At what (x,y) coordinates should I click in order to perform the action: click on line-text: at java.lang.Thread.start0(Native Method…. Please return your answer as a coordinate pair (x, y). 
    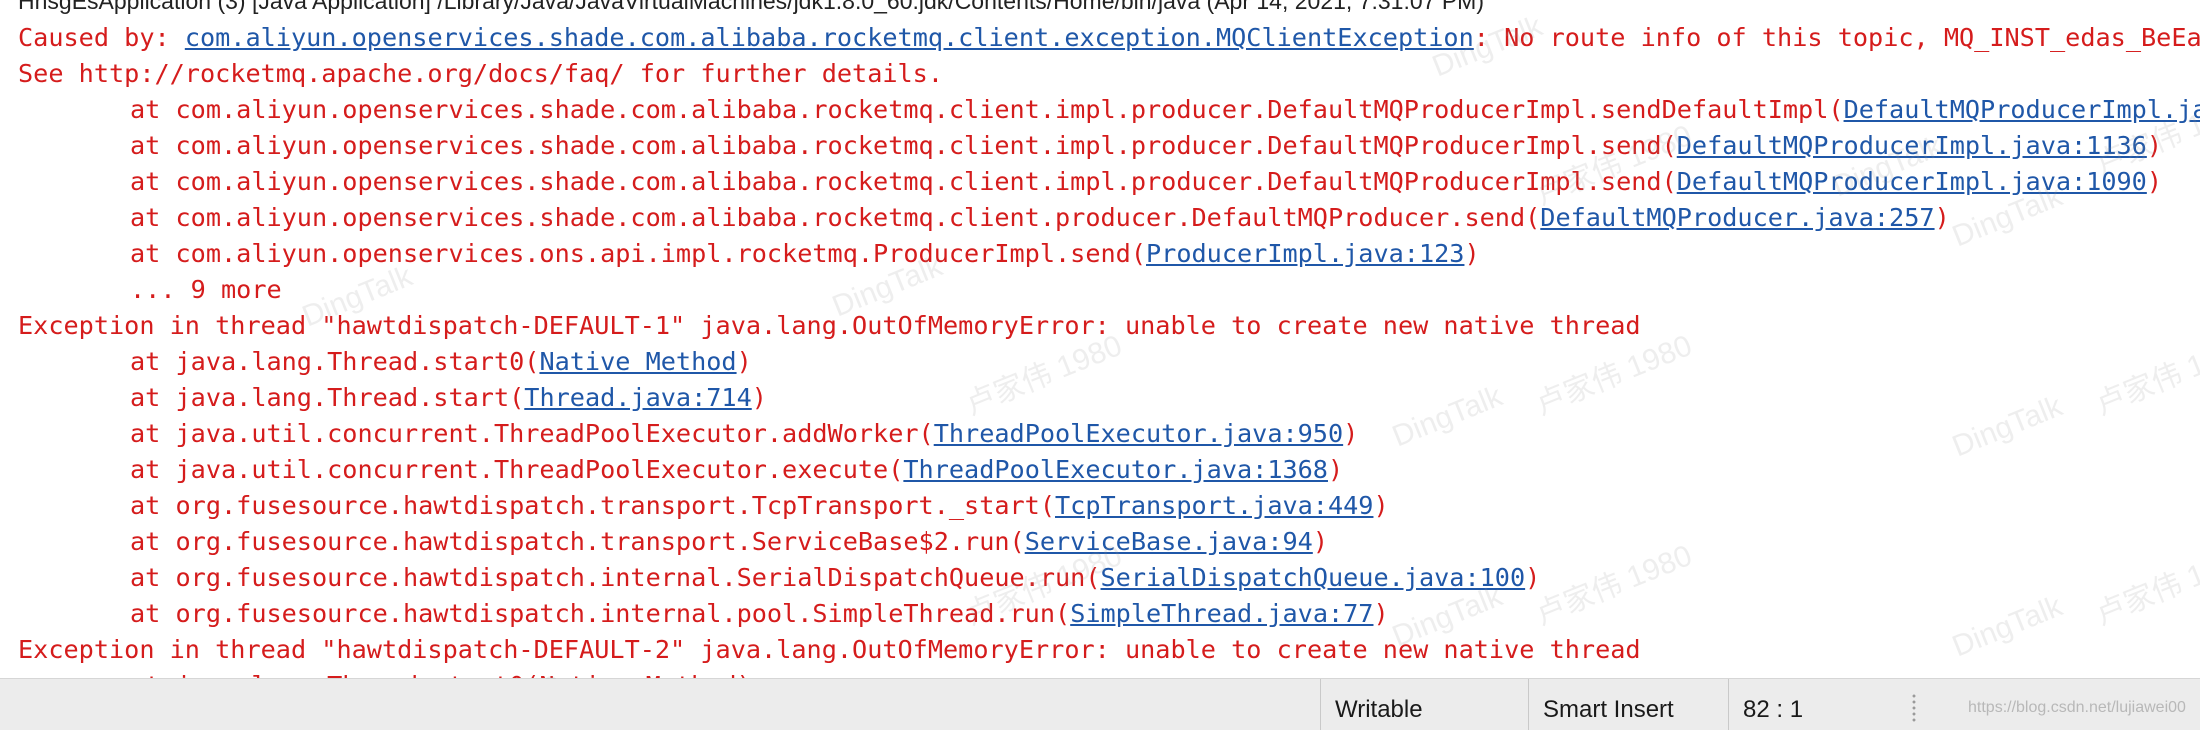
    Looking at the image, I should click on (441, 674).